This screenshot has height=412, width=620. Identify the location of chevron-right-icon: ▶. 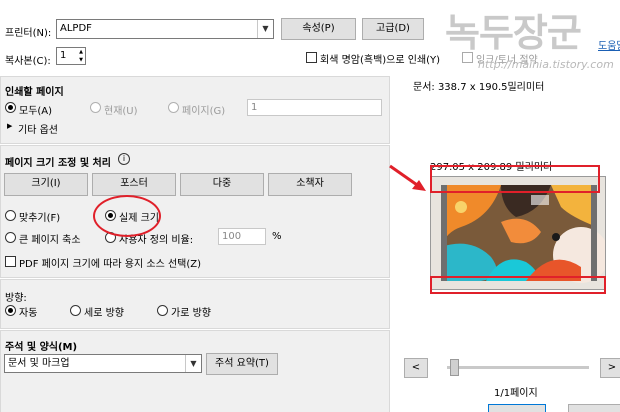
(9, 126).